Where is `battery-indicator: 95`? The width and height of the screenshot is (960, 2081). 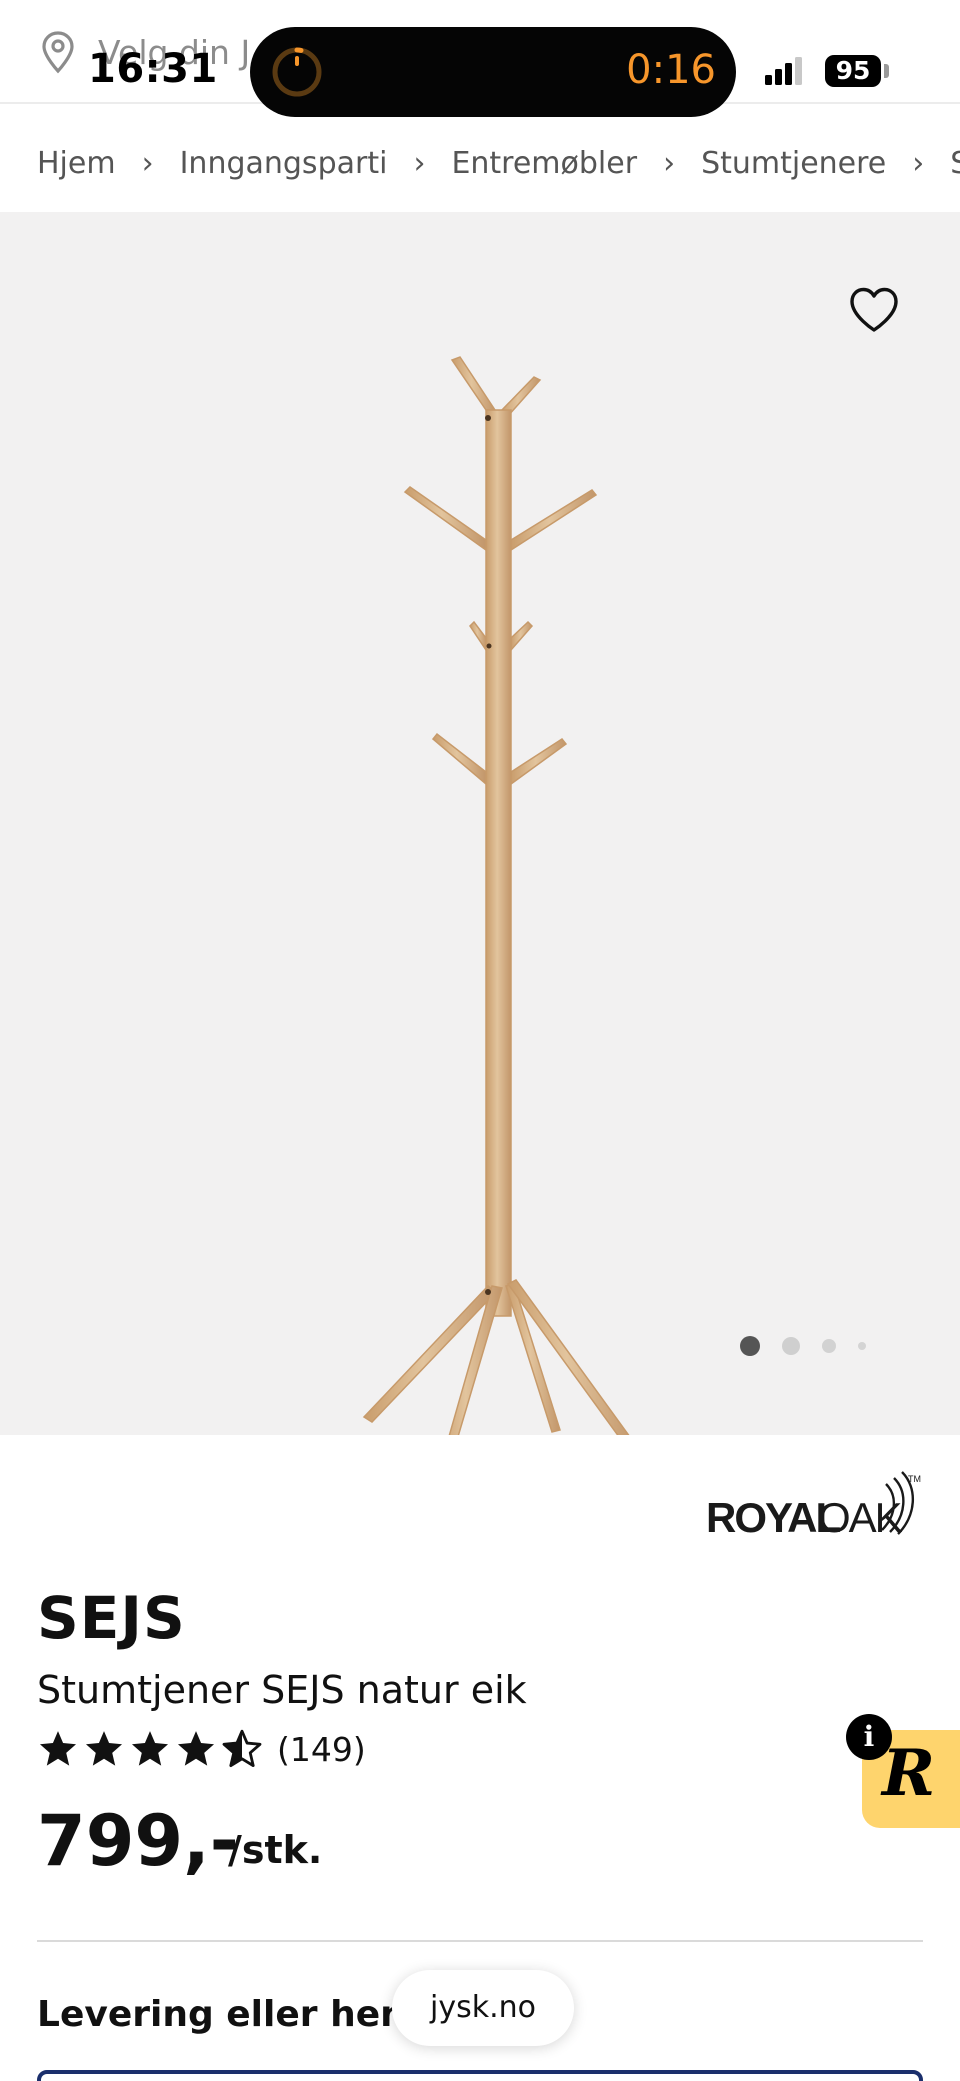
battery-indicator: 95 is located at coordinates (853, 71).